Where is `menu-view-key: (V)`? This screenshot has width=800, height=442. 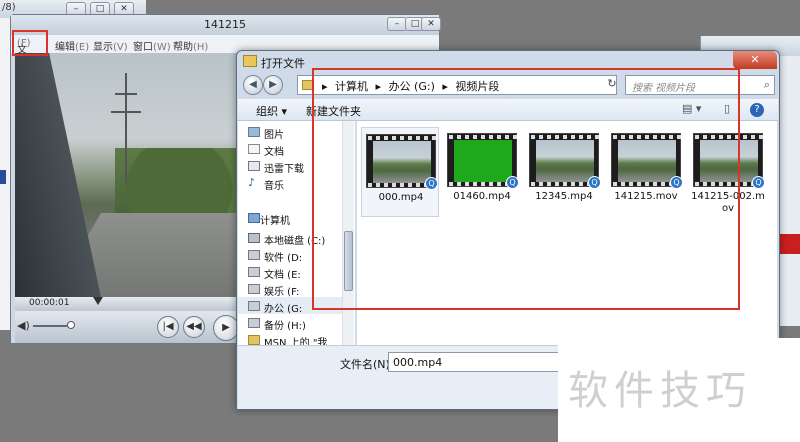
menu-view-key: (V) is located at coordinates (120, 47).